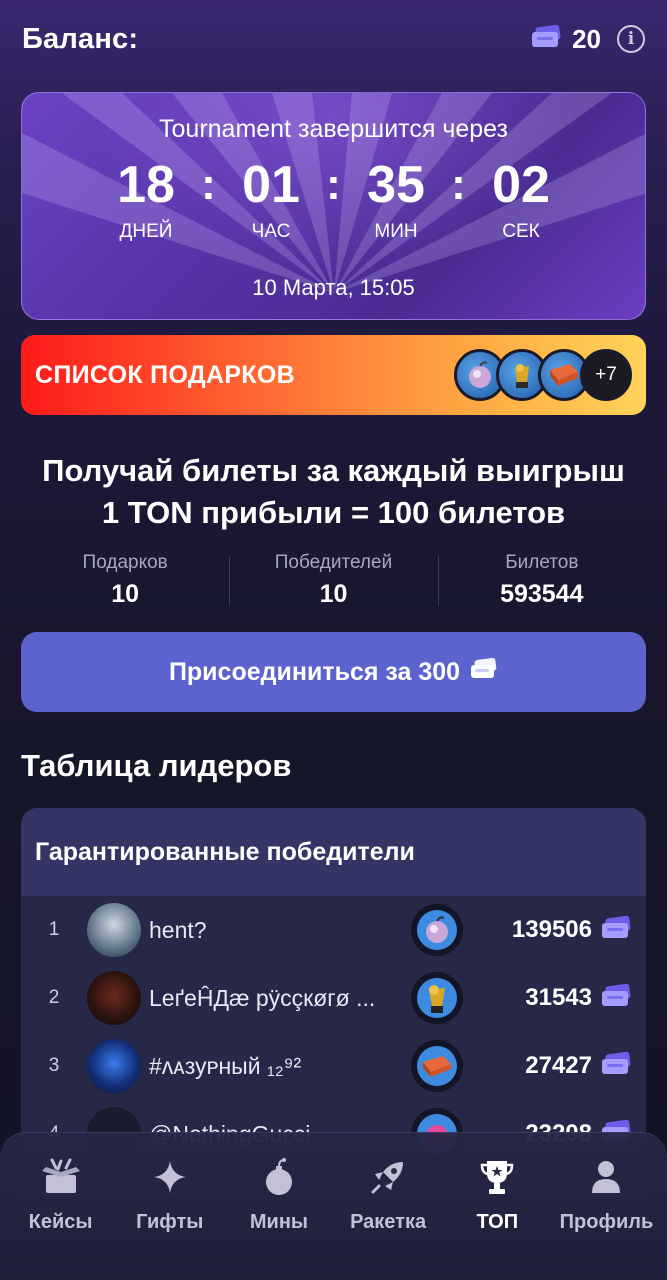 The image size is (667, 1280). What do you see at coordinates (333, 930) in the screenshot?
I see `leaderboard-row: 1 hent? 139506` at bounding box center [333, 930].